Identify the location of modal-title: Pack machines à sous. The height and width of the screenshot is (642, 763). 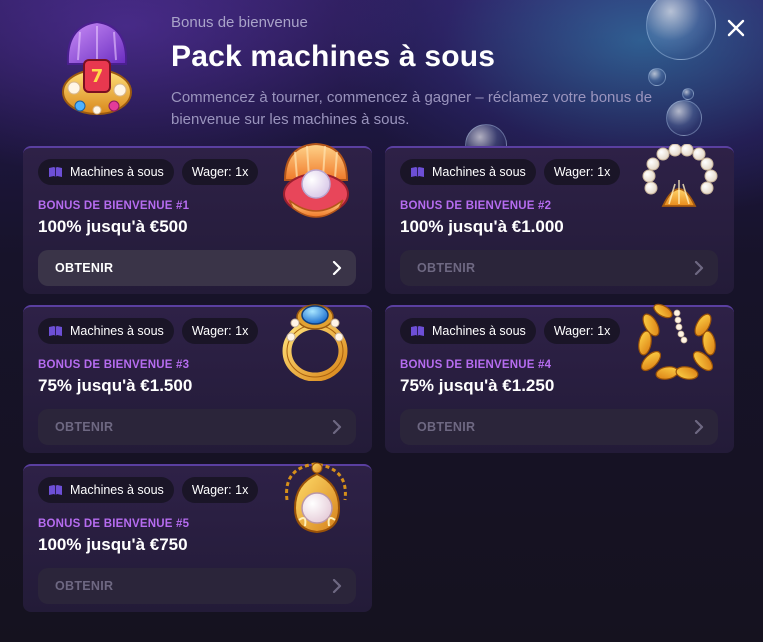
(333, 56).